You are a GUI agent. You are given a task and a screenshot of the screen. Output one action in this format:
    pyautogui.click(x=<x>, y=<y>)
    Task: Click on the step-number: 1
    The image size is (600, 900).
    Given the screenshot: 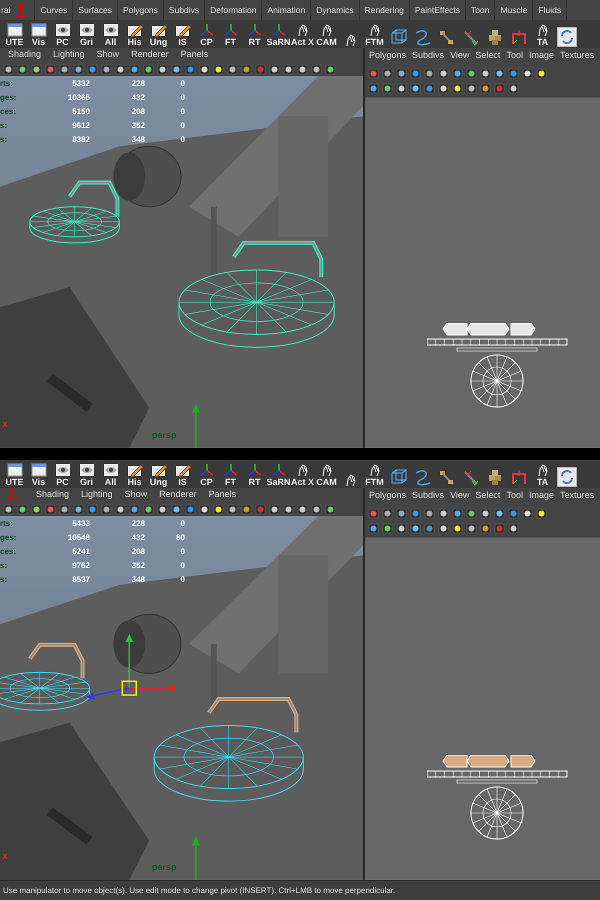 What is the action you would take?
    pyautogui.click(x=20, y=10)
    